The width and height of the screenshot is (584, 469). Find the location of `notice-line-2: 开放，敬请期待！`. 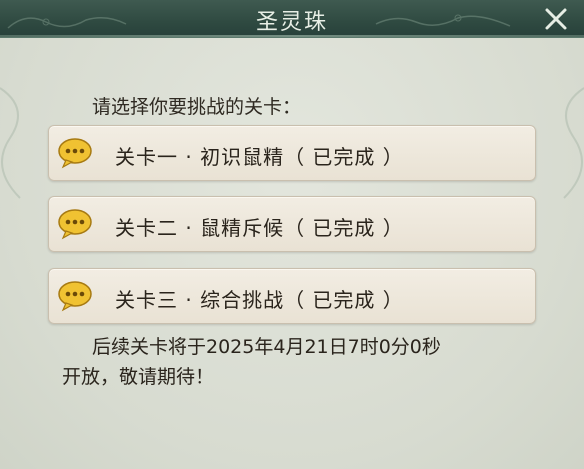

notice-line-2: 开放，敬请期待！ is located at coordinates (138, 377).